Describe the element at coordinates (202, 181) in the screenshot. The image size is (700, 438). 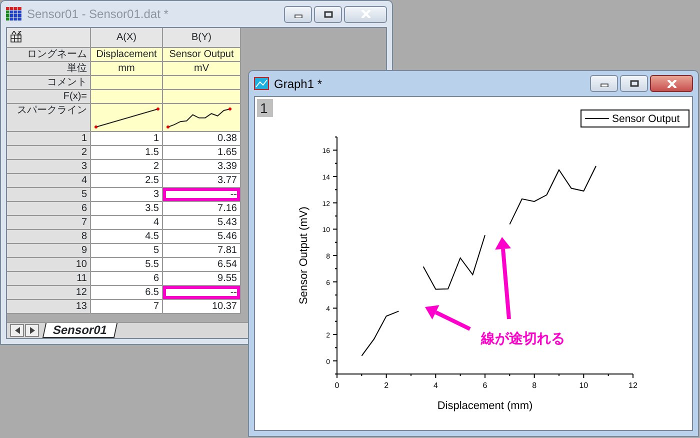
I see `table-cell: 3.77` at that location.